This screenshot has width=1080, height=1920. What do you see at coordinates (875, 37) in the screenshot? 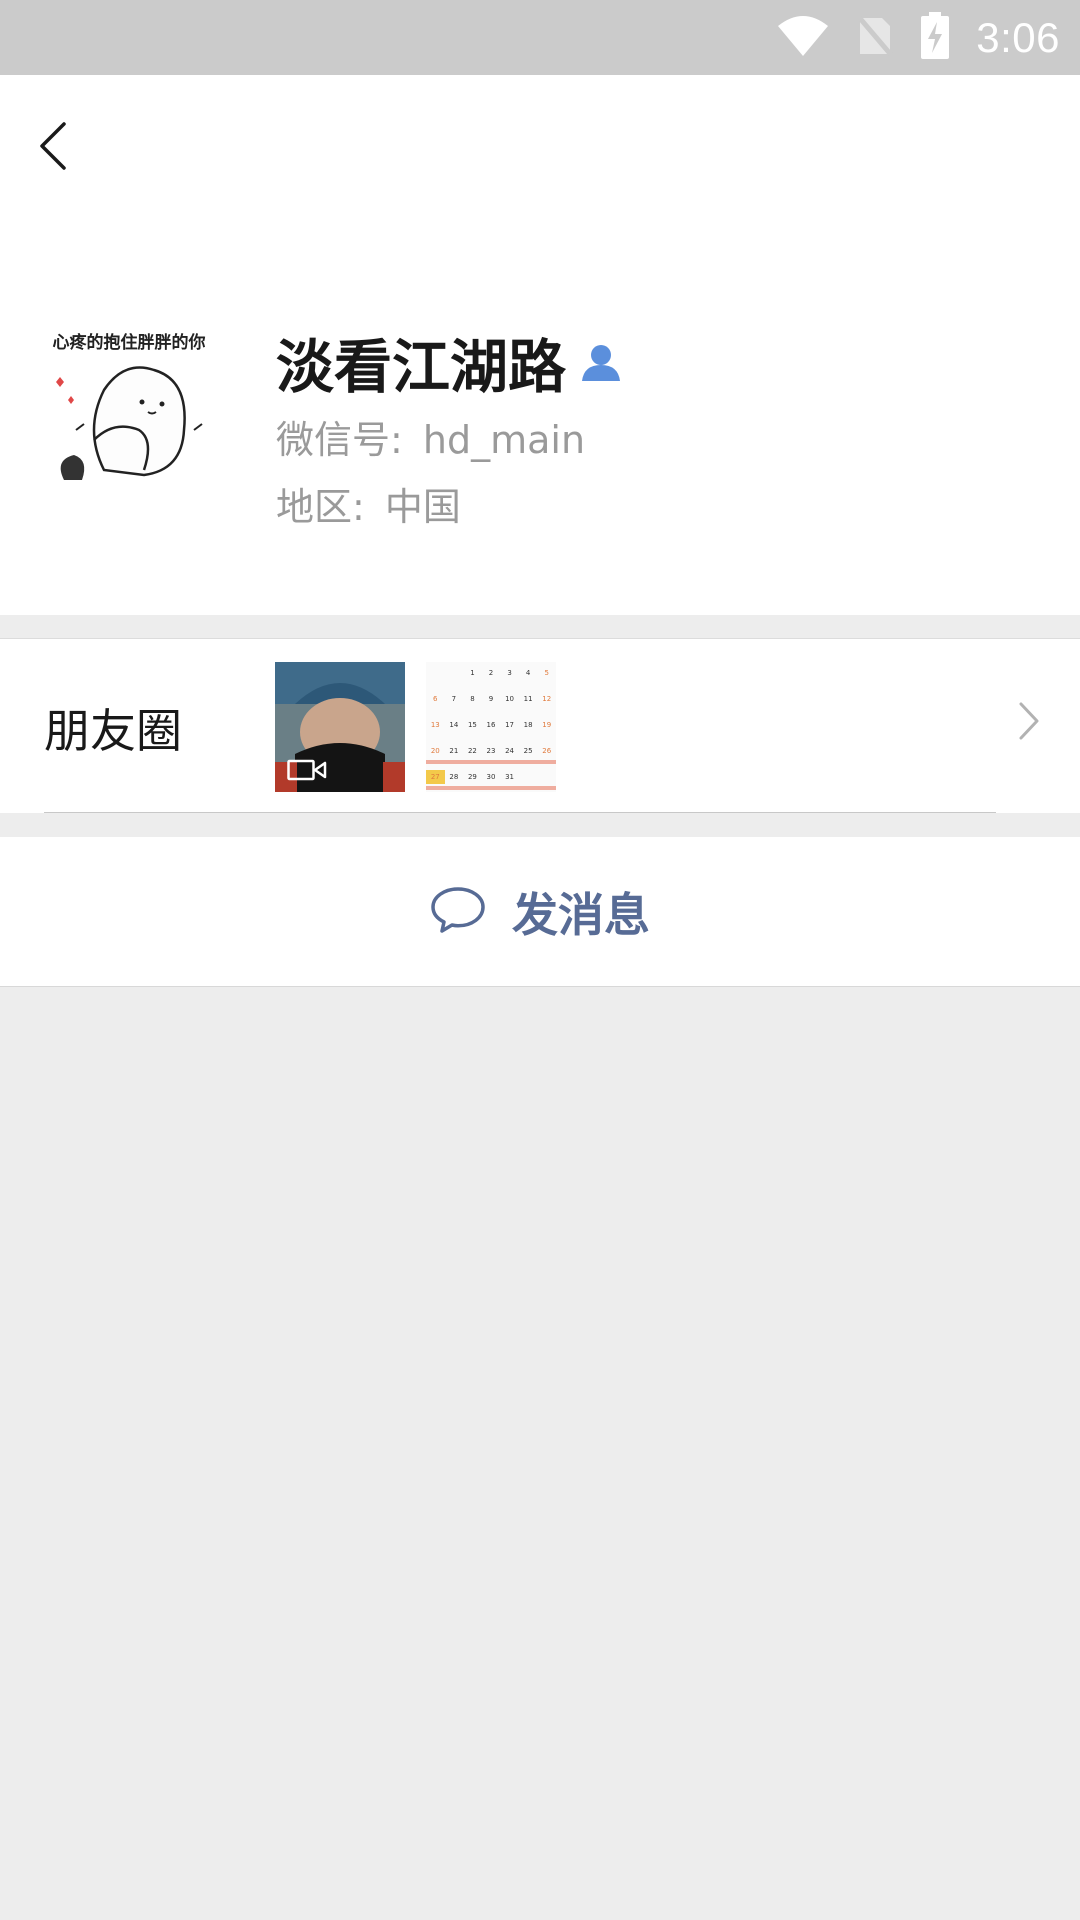
I see `no-sim-icon` at bounding box center [875, 37].